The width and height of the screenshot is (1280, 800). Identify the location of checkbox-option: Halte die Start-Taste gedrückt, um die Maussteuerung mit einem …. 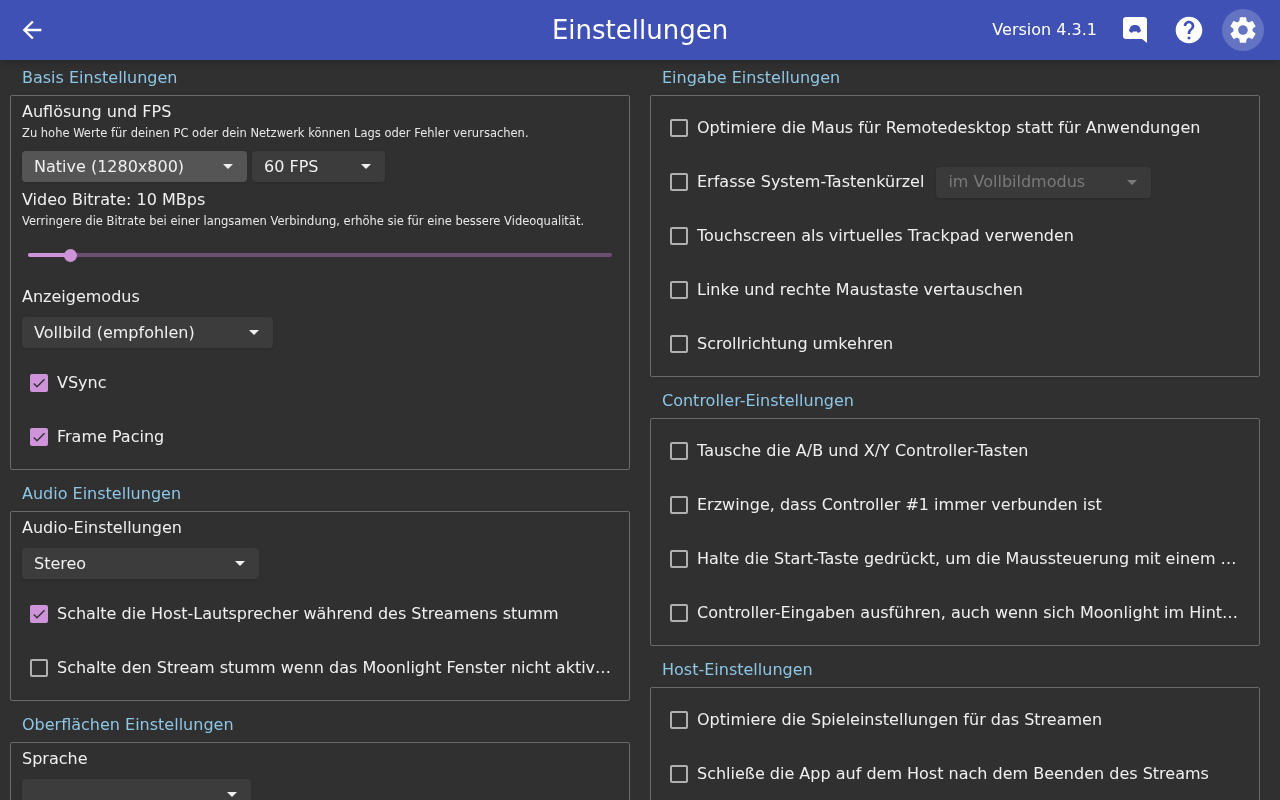
(944, 559).